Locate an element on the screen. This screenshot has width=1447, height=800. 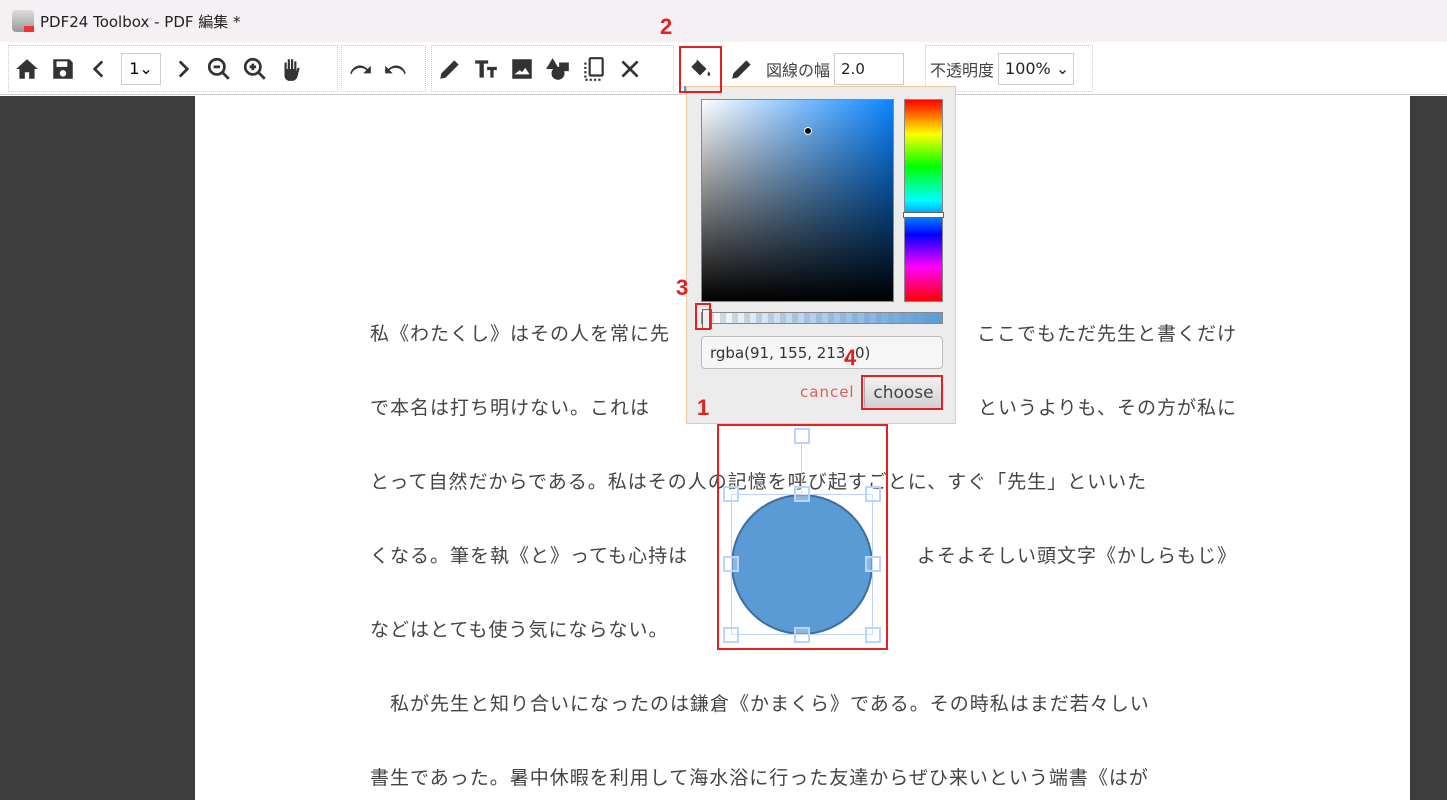
text-line: 書生であった。暑中休暇を利用して海水浴に行った友達からぜひ来いという端書《はが is located at coordinates (759, 778).